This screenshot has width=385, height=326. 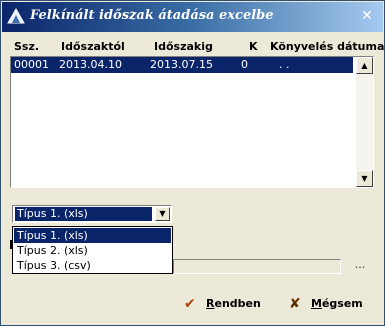 I want to click on cancel-button: ✘ Mégsem, so click(x=329, y=304).